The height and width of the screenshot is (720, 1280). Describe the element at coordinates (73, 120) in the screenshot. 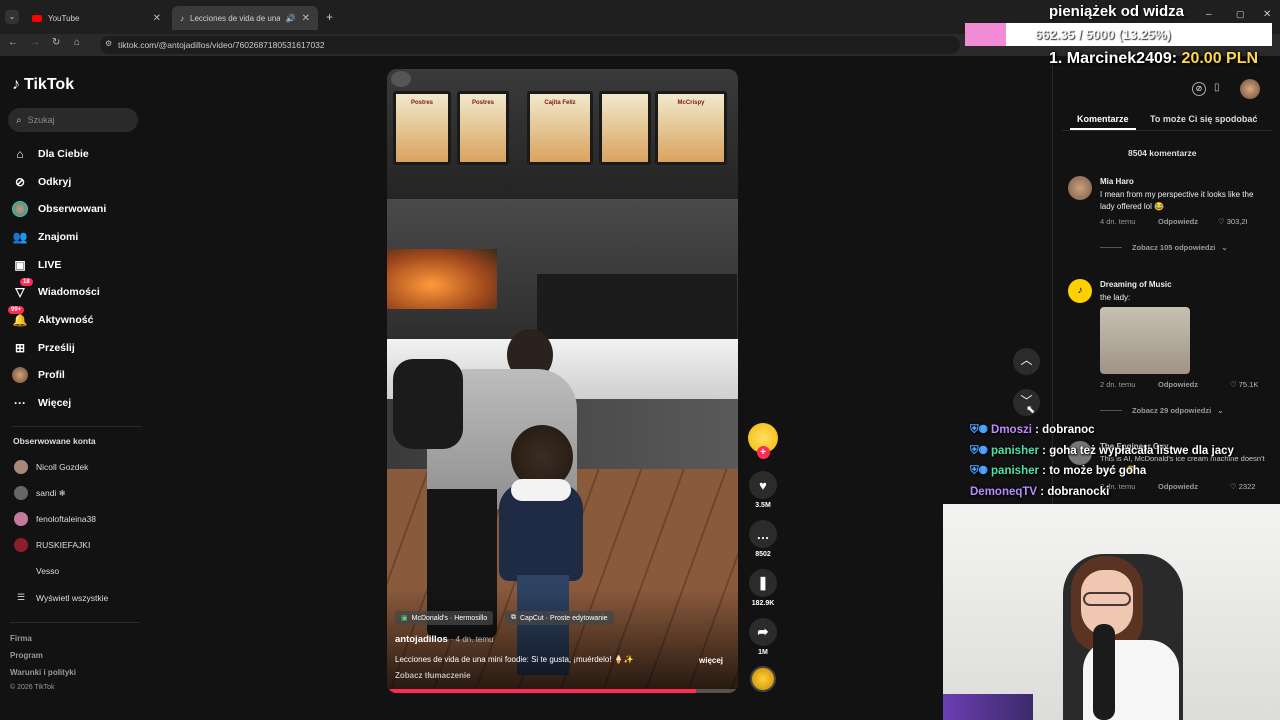

I see `search-input: ⌕ Szukaj` at that location.